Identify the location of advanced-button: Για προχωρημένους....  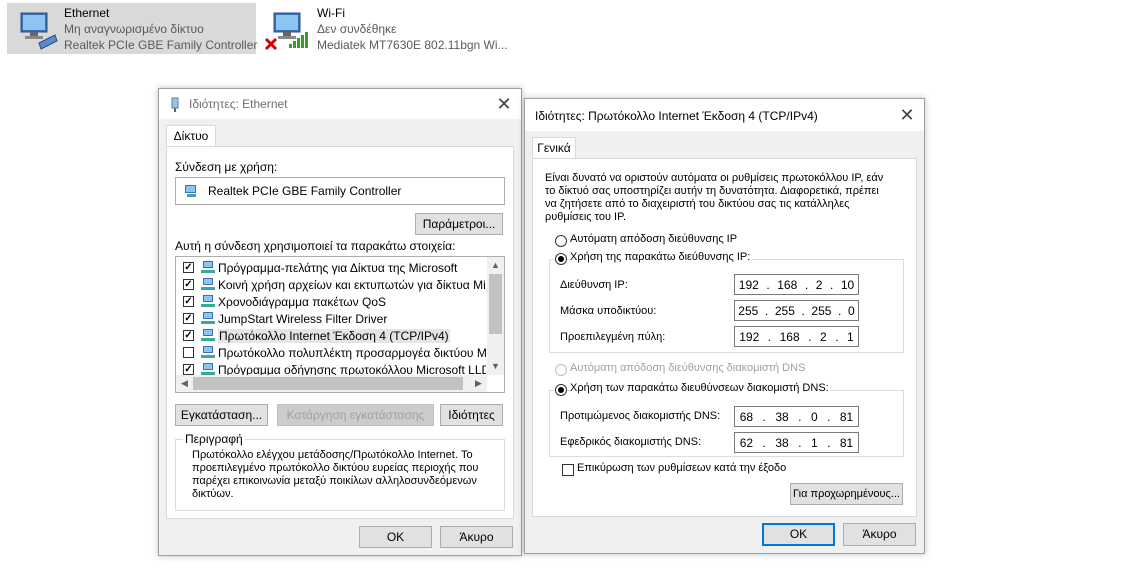
(846, 494).